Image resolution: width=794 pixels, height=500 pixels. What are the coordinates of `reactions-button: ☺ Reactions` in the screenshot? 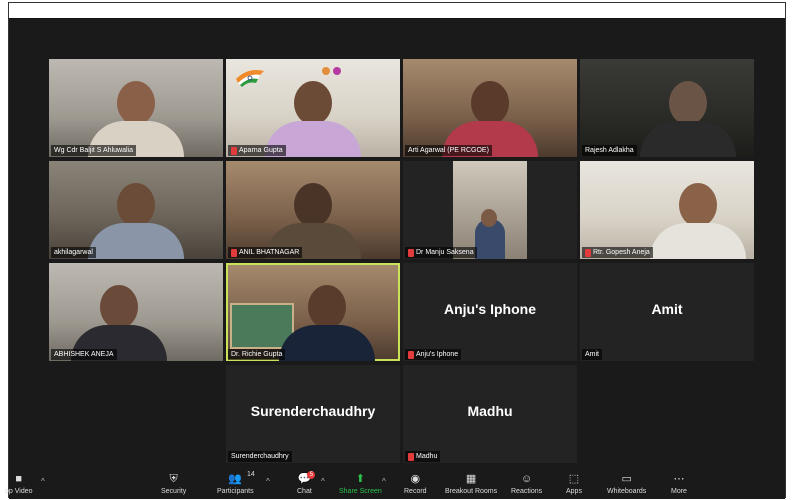 It's located at (526, 484).